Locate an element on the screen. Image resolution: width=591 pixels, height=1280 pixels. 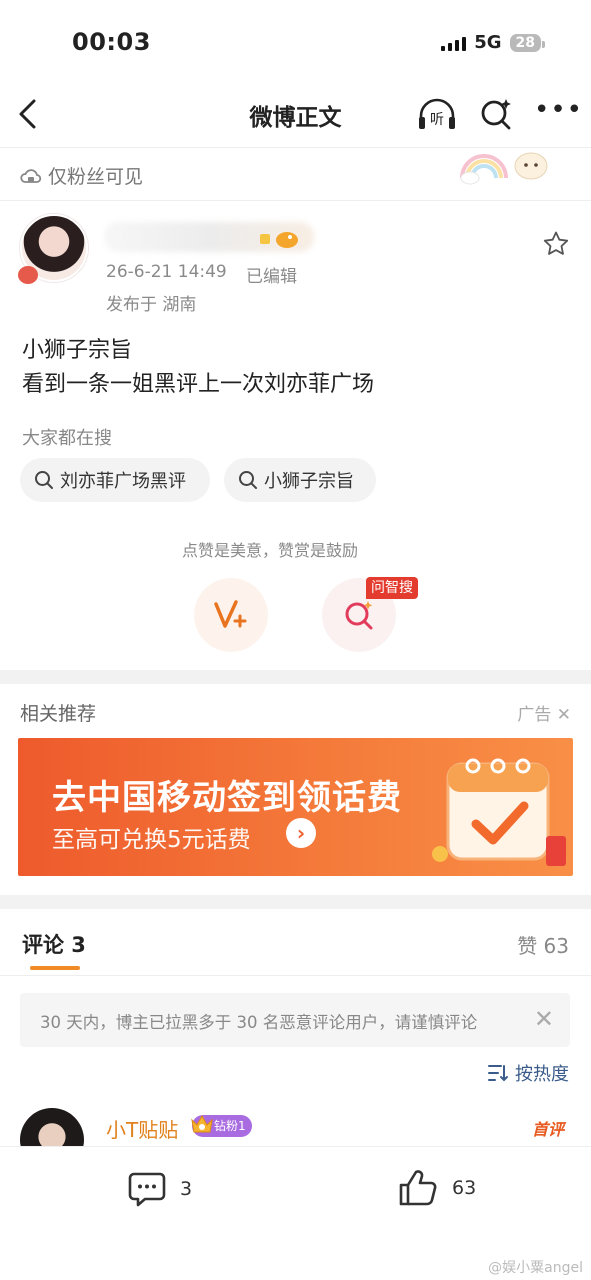
tab-comments: 评论 3 is located at coordinates (54, 944).